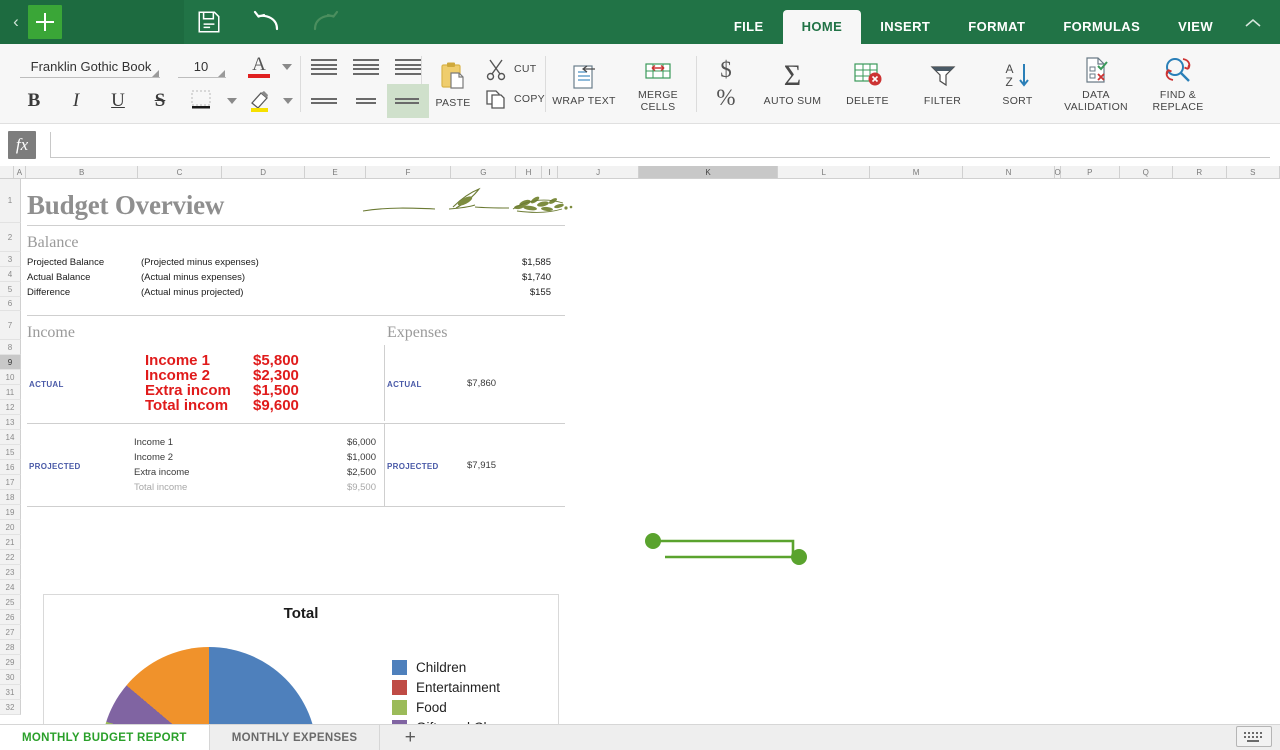 This screenshot has width=1280, height=750. Describe the element at coordinates (824, 172) in the screenshot. I see `column-header-l: L` at that location.